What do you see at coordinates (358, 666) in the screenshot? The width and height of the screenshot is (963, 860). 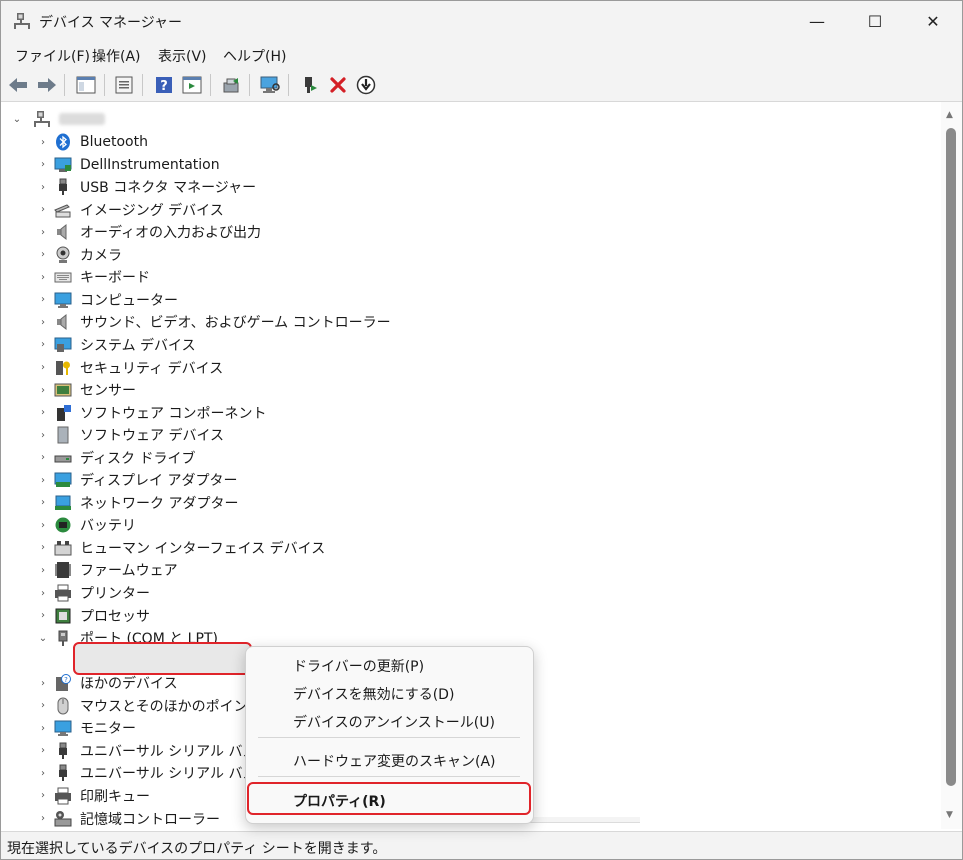 I see `menu-update-driver: ドライバーの更新(P)` at bounding box center [358, 666].